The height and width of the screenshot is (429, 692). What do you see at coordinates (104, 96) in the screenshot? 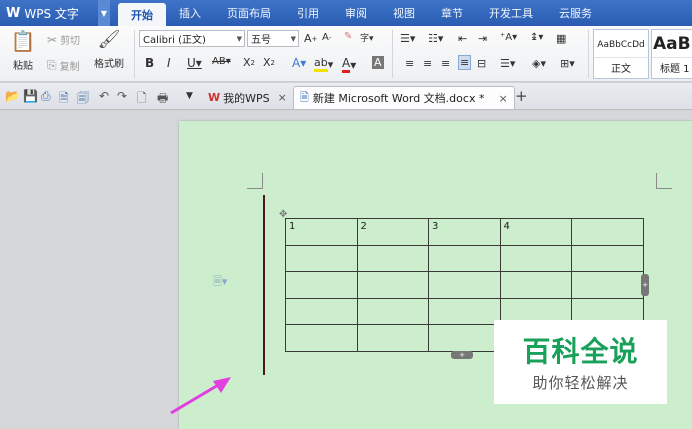
I see `undo-icon: ↶` at bounding box center [104, 96].